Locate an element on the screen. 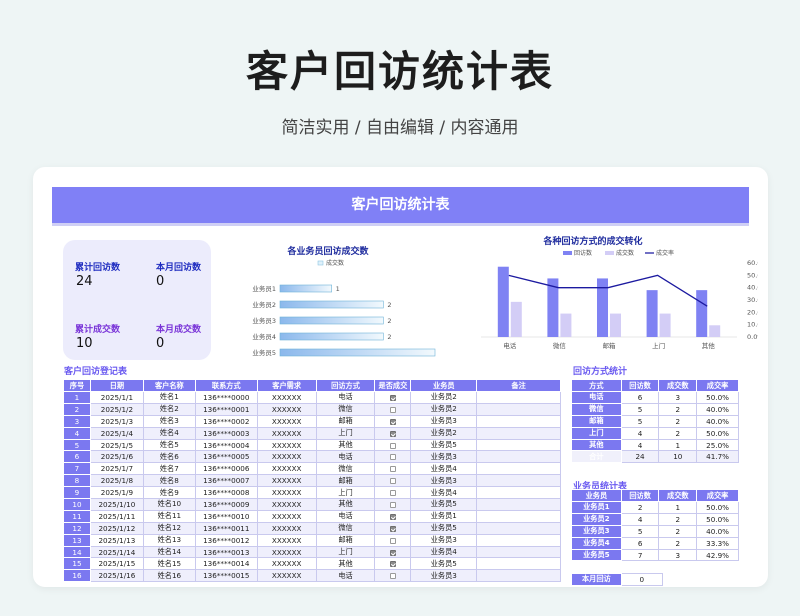 The width and height of the screenshot is (800, 616). table-cell: 136****0003 is located at coordinates (226, 433).